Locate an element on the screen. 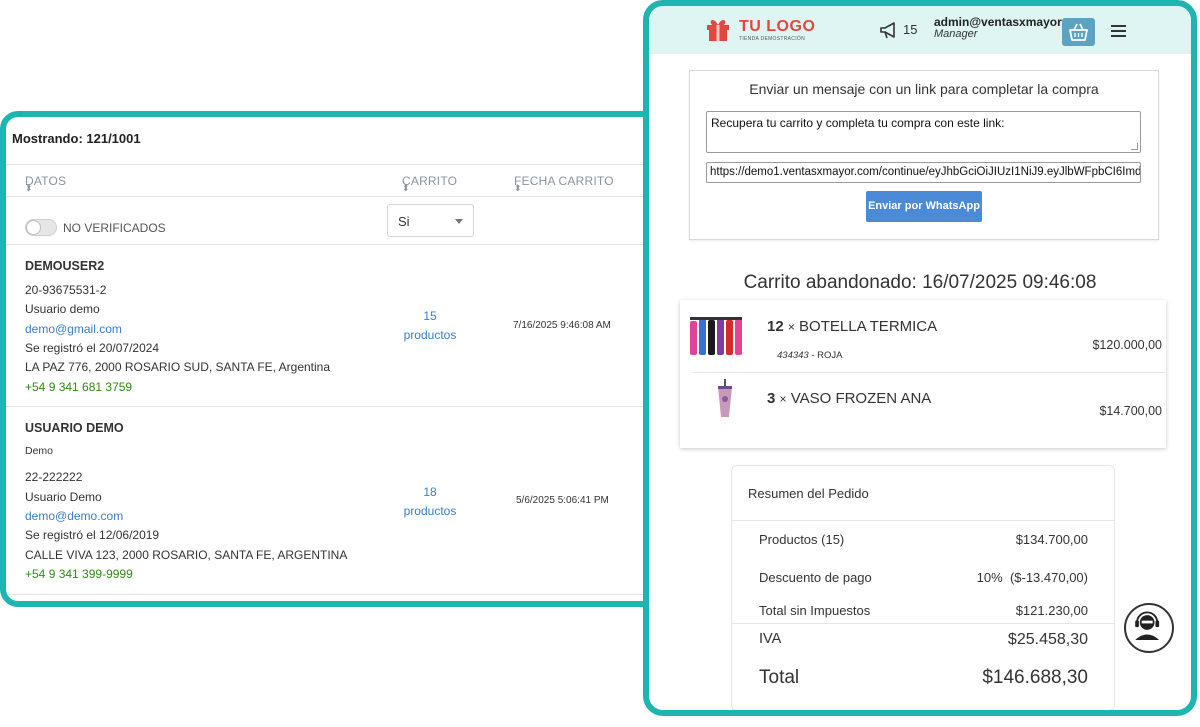 This screenshot has height=727, width=1200. user-name: DEMOUSER2 is located at coordinates (65, 266).